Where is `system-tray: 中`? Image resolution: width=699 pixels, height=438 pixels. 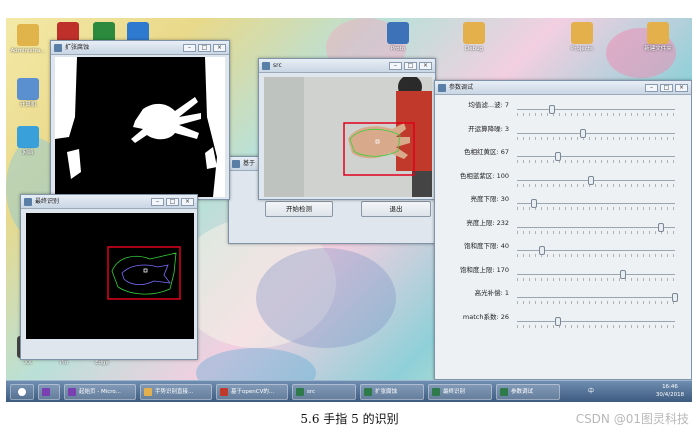 system-tray: 中 is located at coordinates (620, 392).